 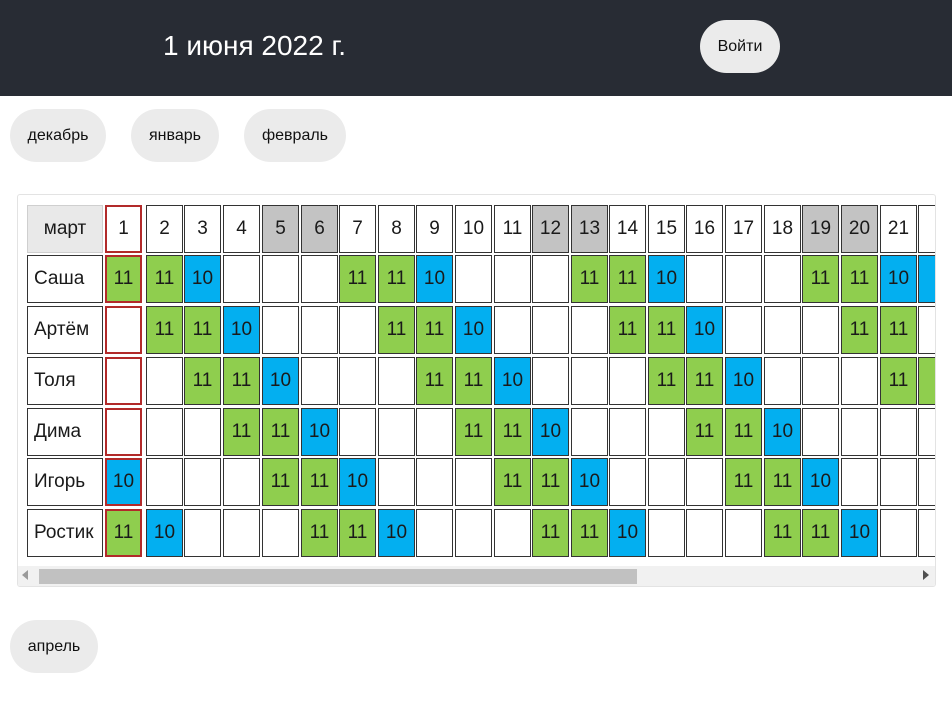 What do you see at coordinates (338, 576) in the screenshot?
I see `scrollbar-thumb` at bounding box center [338, 576].